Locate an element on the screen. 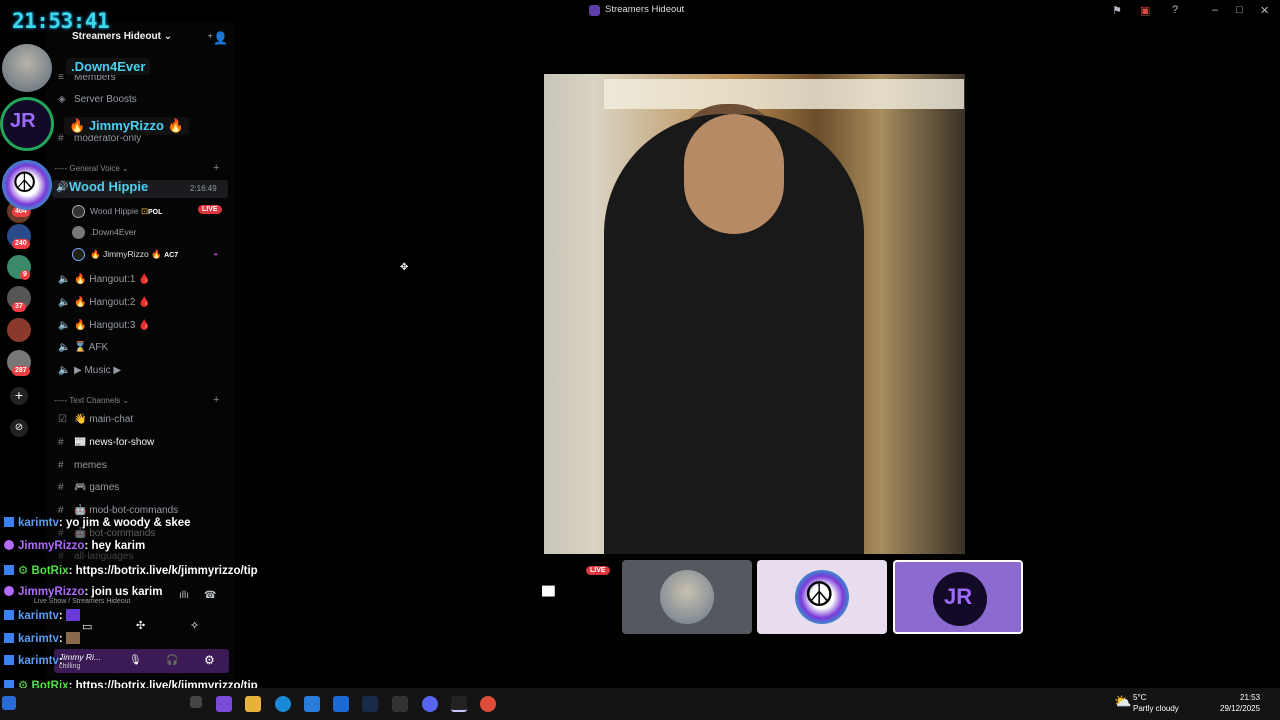 Image resolution: width=1280 pixels, height=720 pixels. mention-badge: 37 is located at coordinates (19, 307).